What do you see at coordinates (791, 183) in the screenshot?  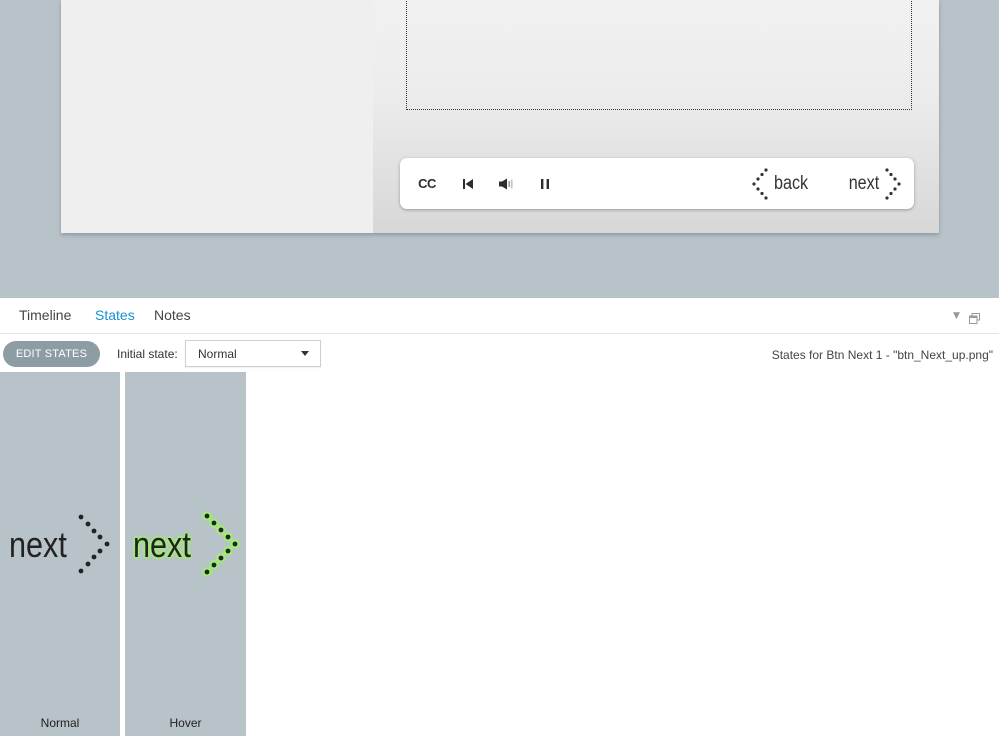 I see `back-label: back` at bounding box center [791, 183].